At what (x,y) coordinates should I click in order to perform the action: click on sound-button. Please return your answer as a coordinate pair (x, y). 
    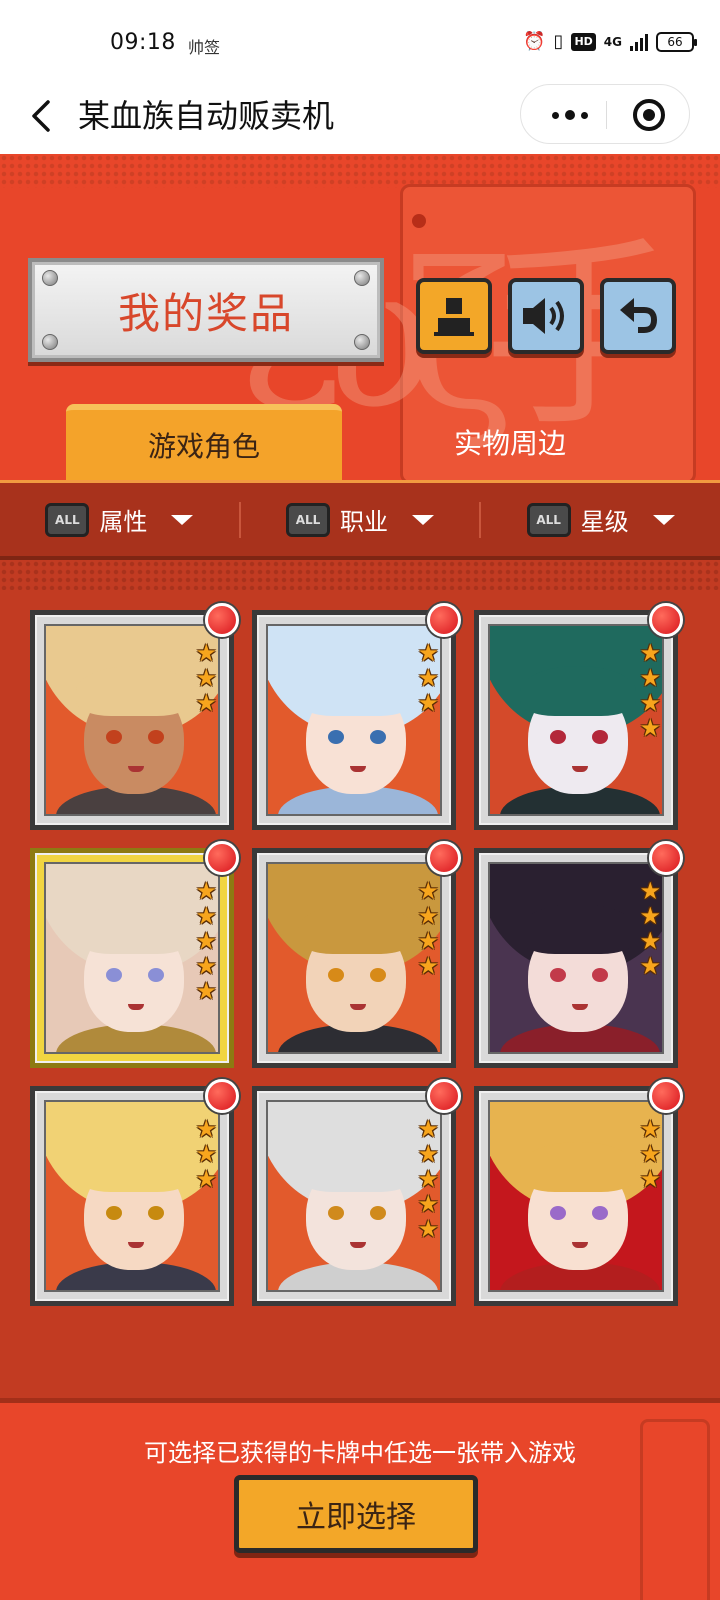
    Looking at the image, I should click on (546, 316).